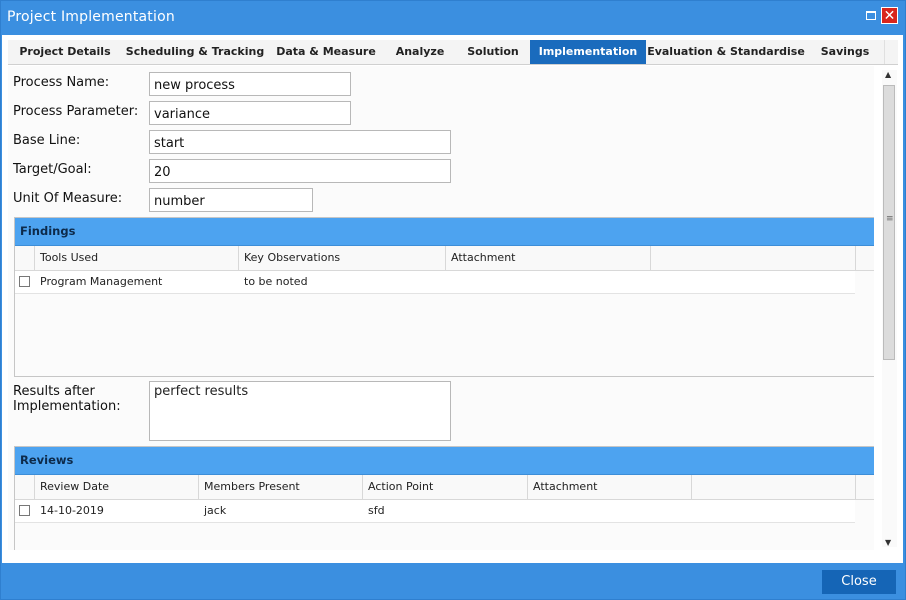 This screenshot has width=906, height=600. I want to click on results-label: Results after Implementation:, so click(67, 399).